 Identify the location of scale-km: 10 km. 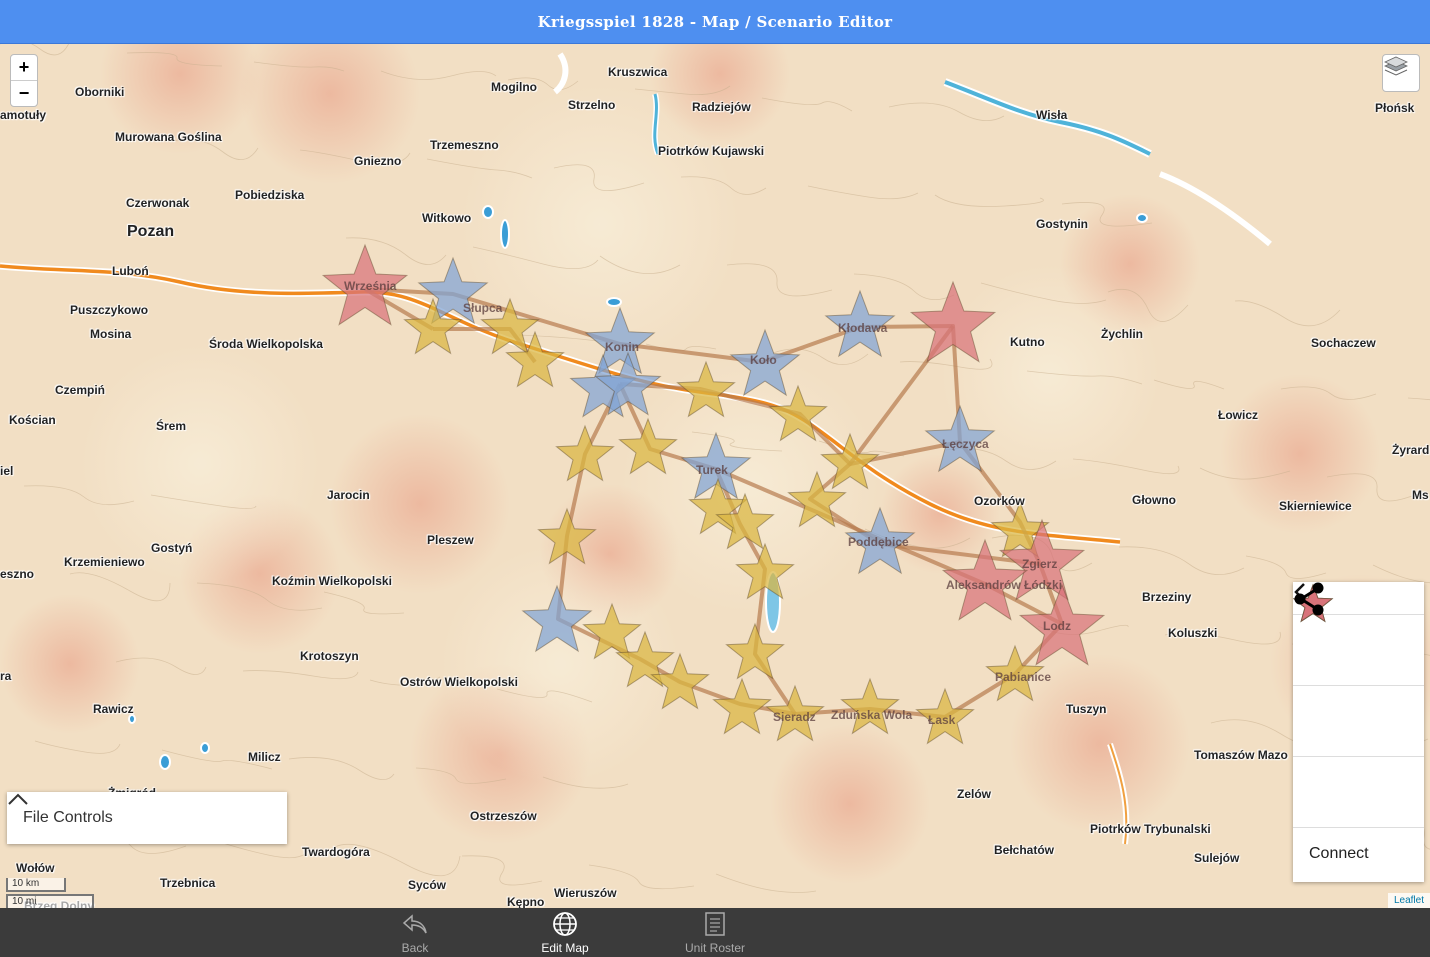
(36, 885).